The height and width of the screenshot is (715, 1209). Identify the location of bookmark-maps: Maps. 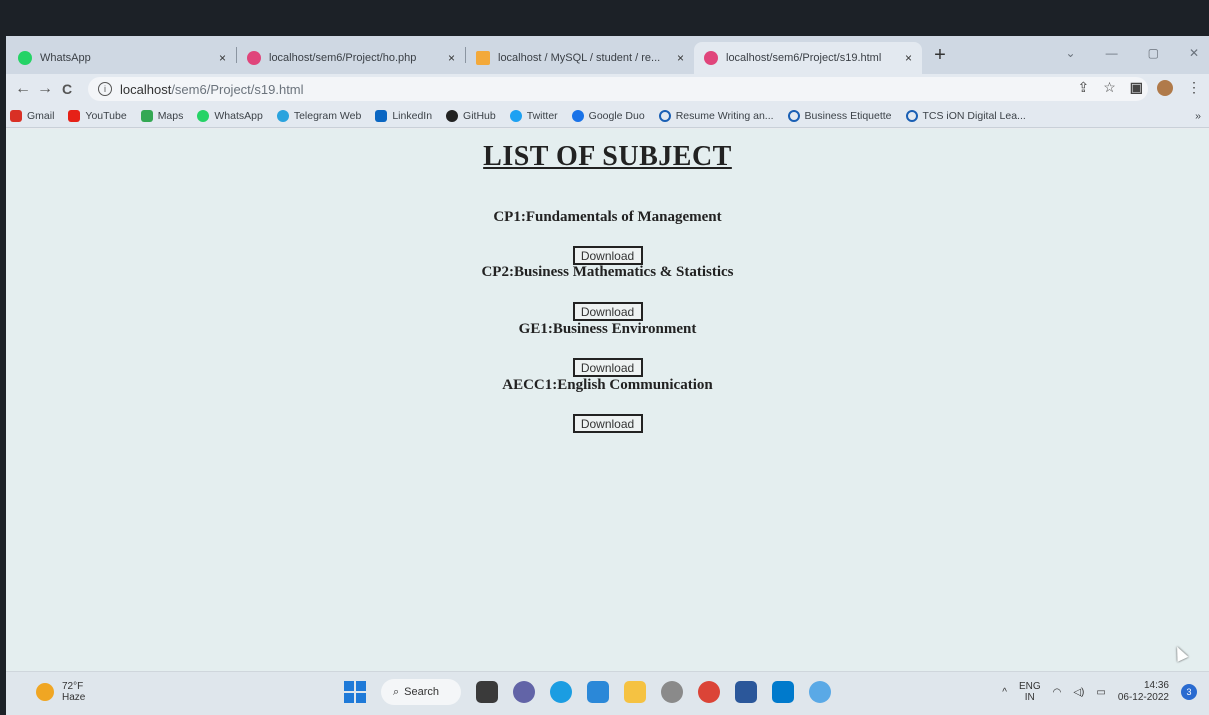
(162, 115).